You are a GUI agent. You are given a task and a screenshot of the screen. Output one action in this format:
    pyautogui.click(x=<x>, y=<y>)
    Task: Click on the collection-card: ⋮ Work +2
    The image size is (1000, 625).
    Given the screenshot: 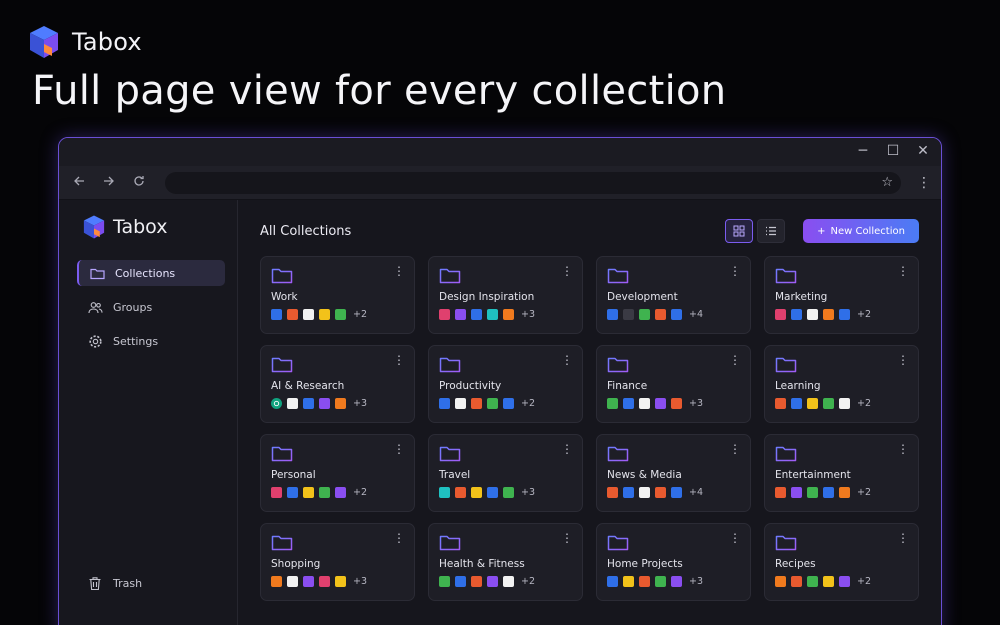 What is the action you would take?
    pyautogui.click(x=337, y=295)
    